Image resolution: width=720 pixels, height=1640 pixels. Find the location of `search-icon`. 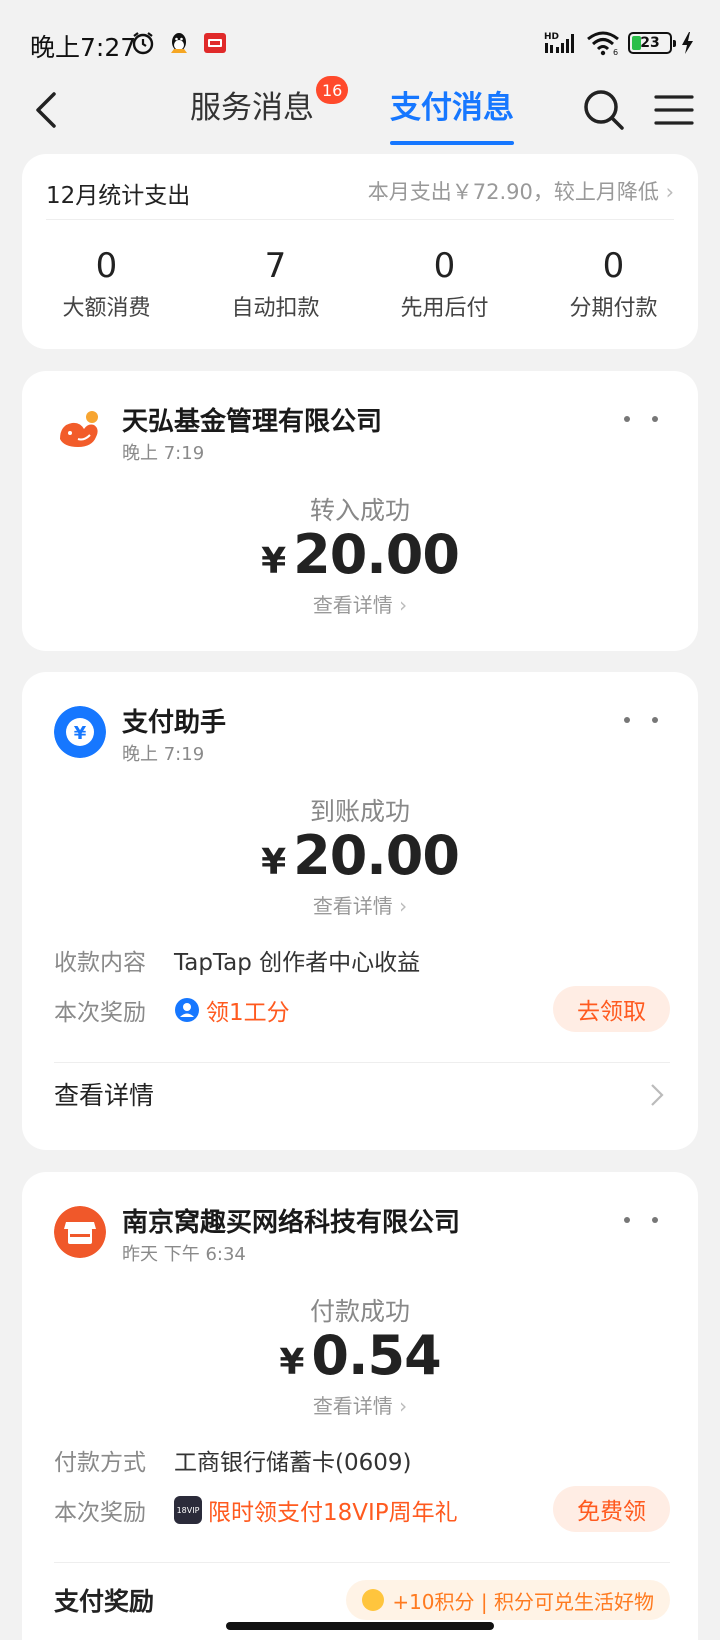

search-icon is located at coordinates (604, 110).